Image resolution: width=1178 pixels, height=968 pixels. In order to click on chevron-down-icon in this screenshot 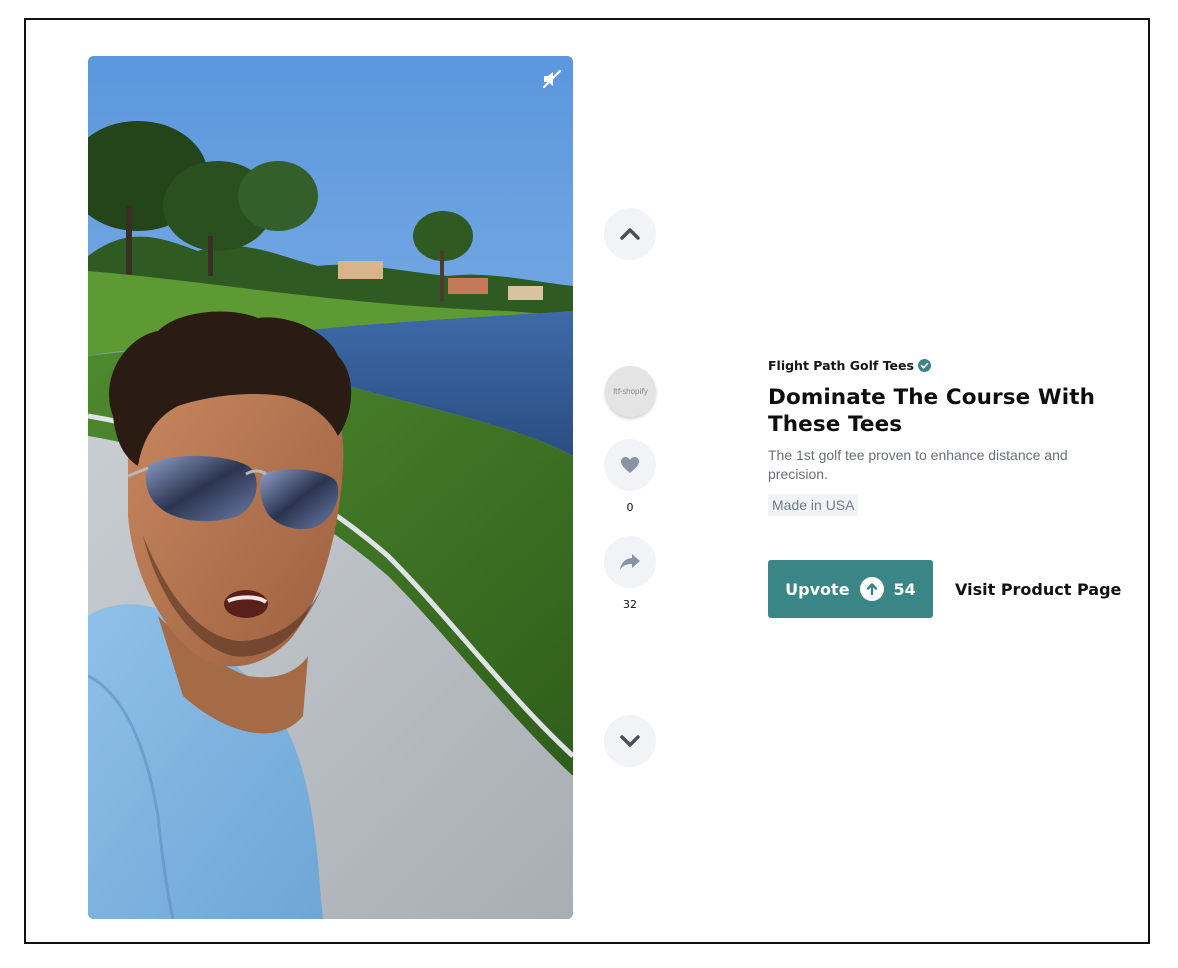, I will do `click(630, 741)`.